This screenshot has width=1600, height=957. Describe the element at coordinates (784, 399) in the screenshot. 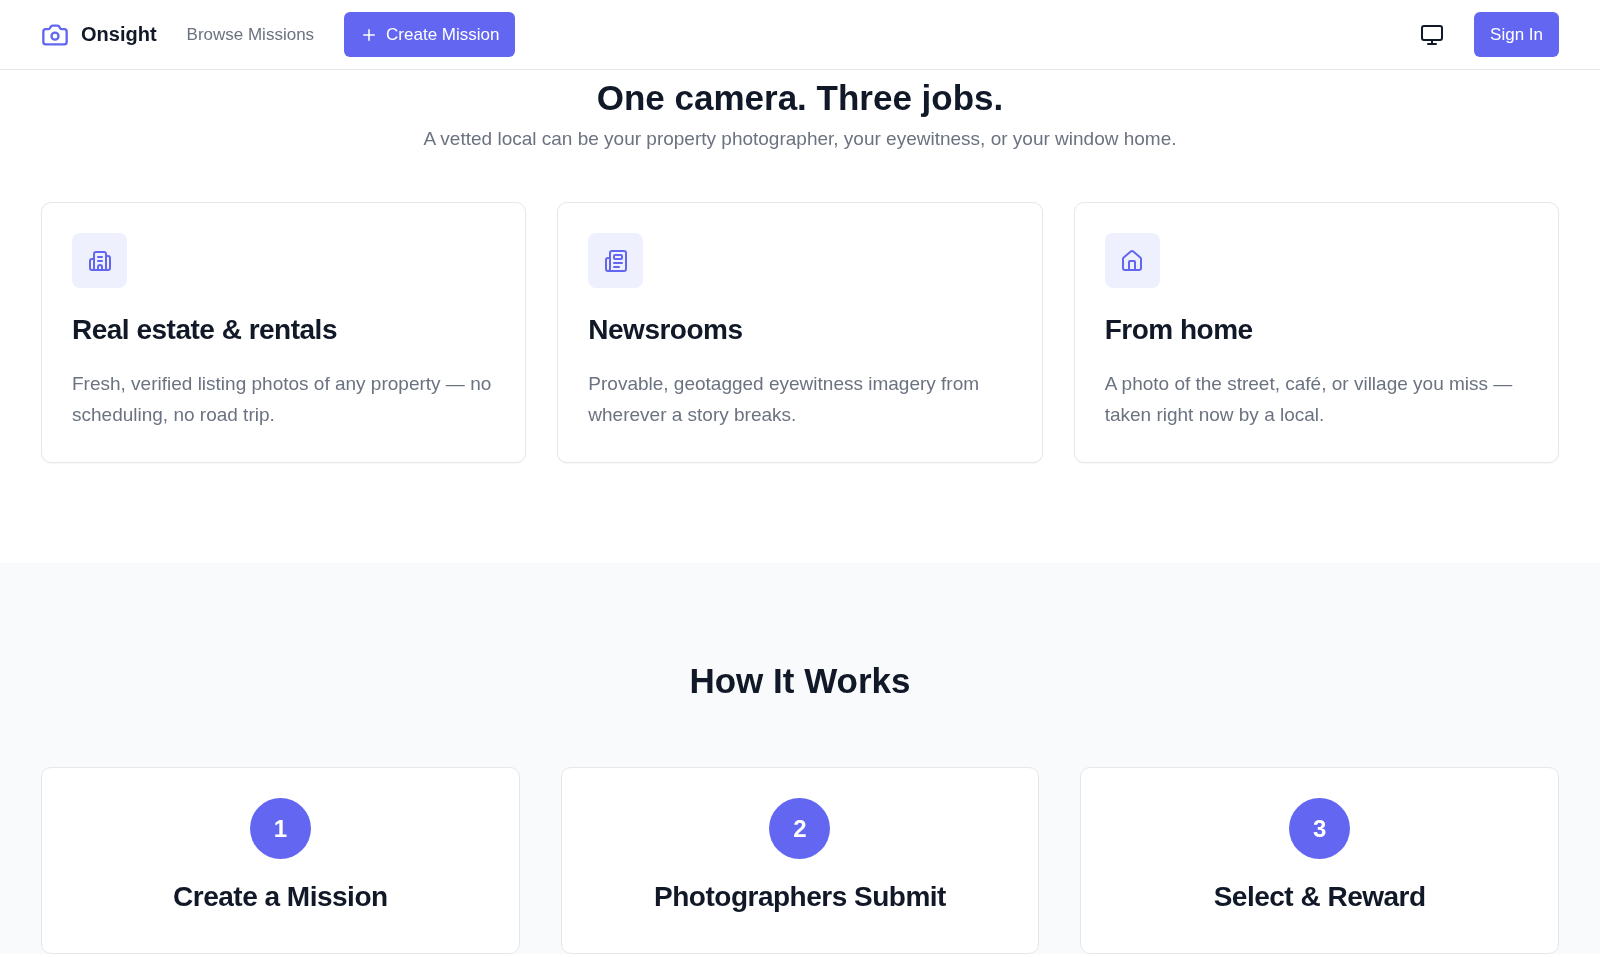

I see `card-text: Provable, geotagged eyewitness imagery from wherever a story breaks.` at that location.